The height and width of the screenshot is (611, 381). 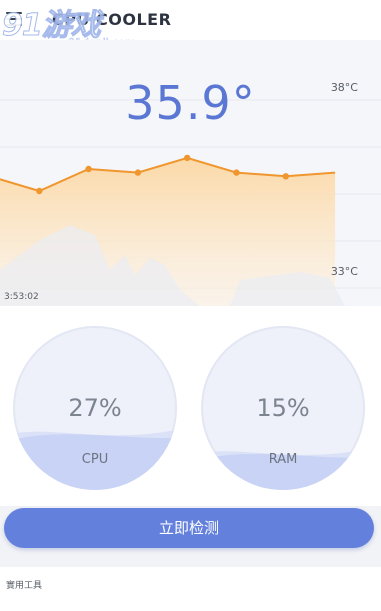 I want to click on cpu-gauge-label: CPU, so click(x=95, y=459).